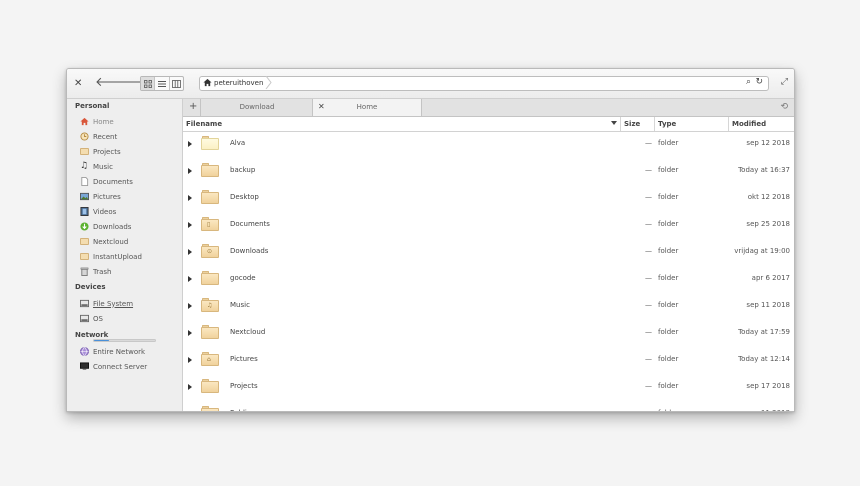 This screenshot has width=860, height=486. I want to click on sidebar-item-documents: Documents, so click(106, 181).